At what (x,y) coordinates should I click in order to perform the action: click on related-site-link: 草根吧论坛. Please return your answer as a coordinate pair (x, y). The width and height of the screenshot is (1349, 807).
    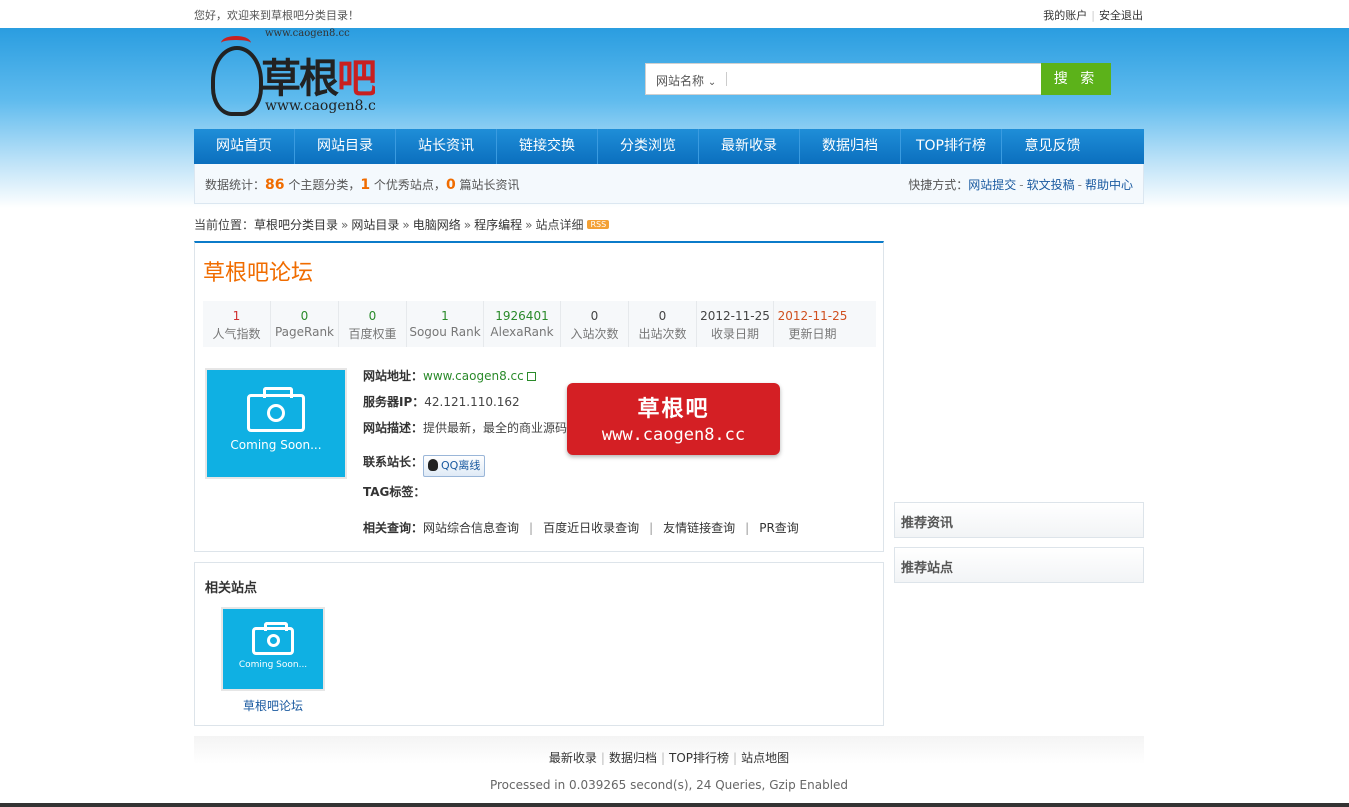
    Looking at the image, I should click on (273, 705).